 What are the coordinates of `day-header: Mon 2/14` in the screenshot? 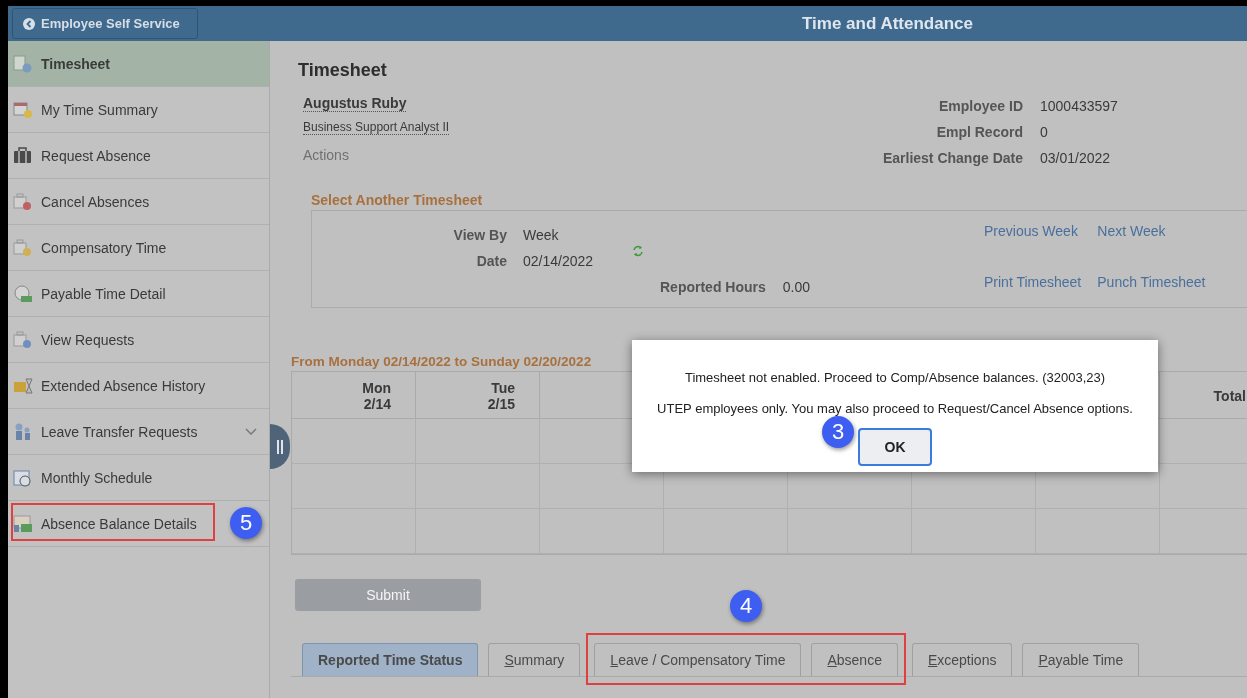 It's located at (354, 395).